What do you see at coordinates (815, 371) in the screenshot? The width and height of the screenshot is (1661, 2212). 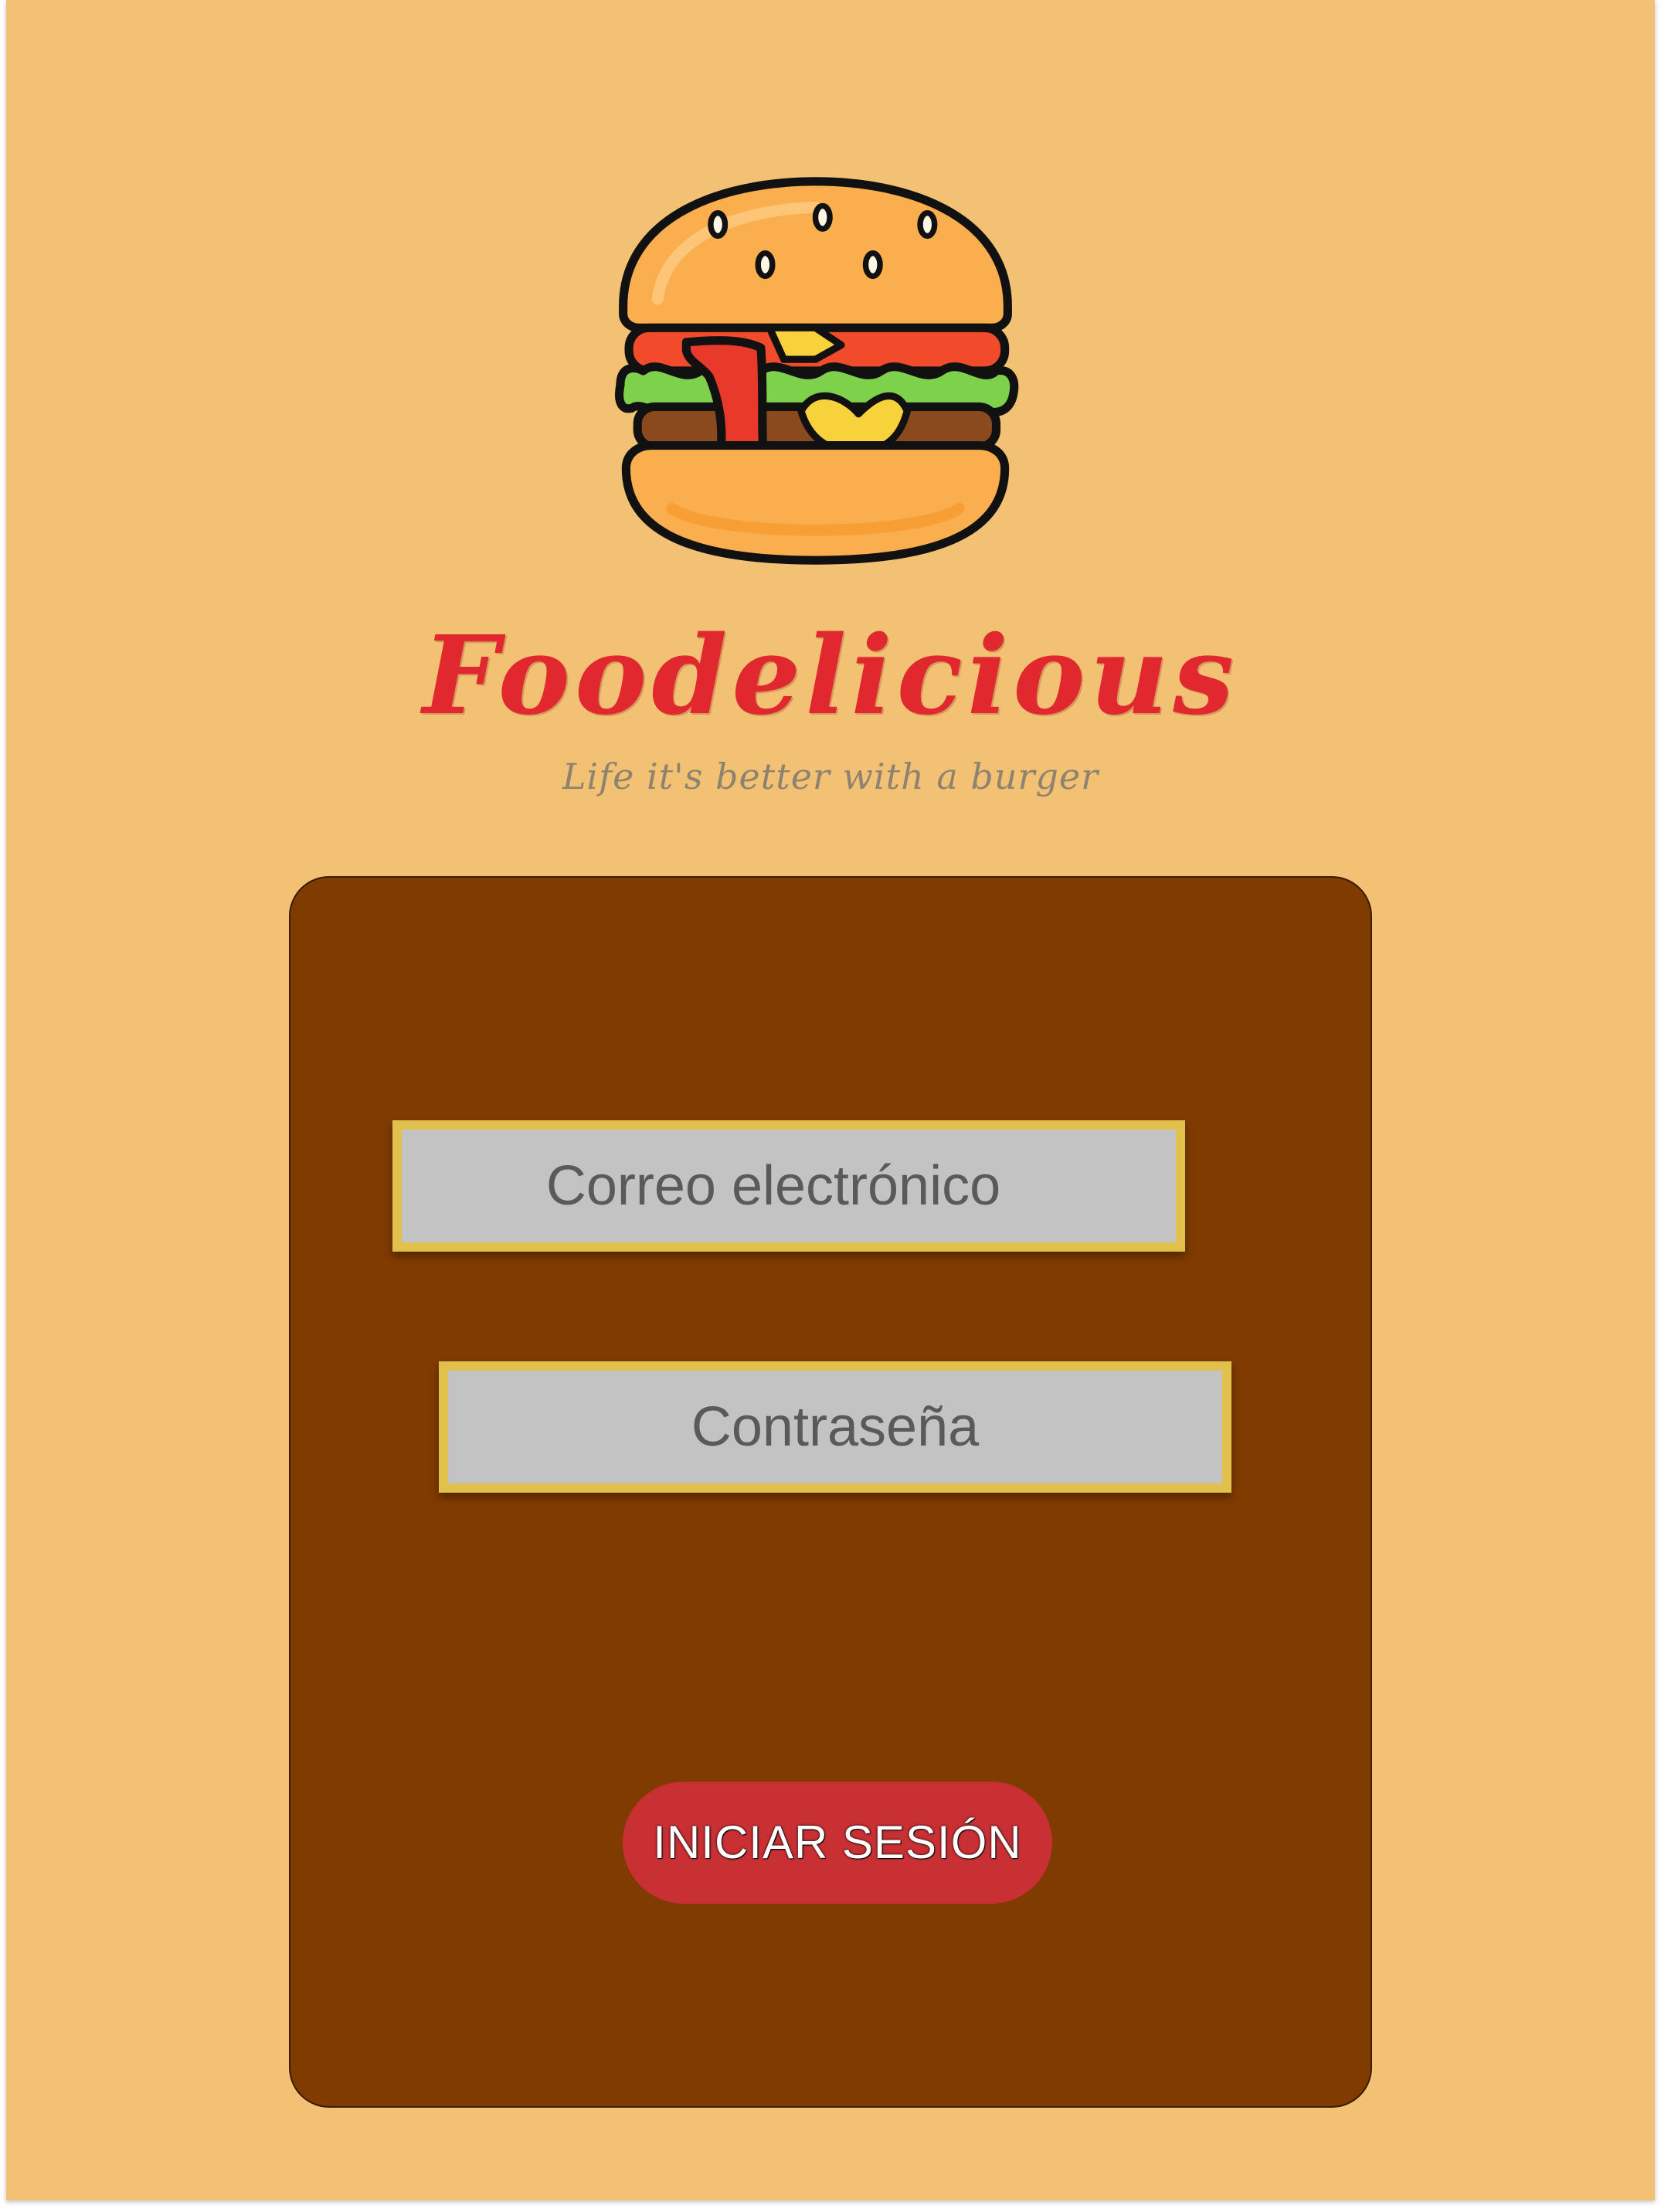 I see `burger-icon` at bounding box center [815, 371].